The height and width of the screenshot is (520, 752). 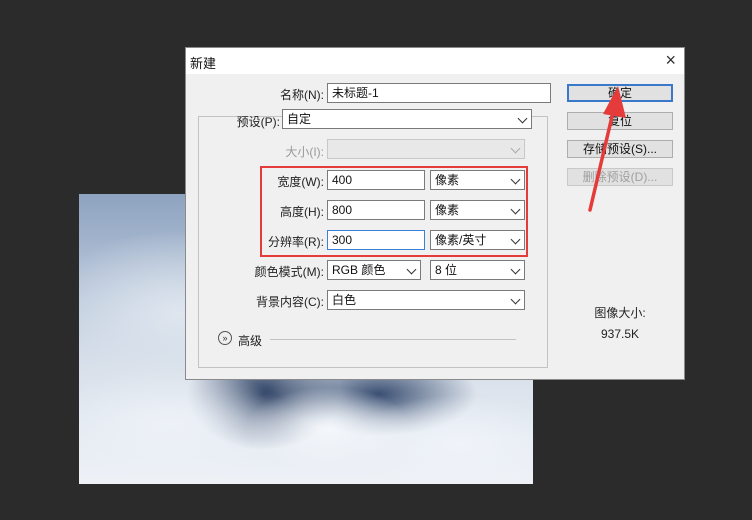 I want to click on bit-depth-value: 8 位, so click(x=446, y=270).